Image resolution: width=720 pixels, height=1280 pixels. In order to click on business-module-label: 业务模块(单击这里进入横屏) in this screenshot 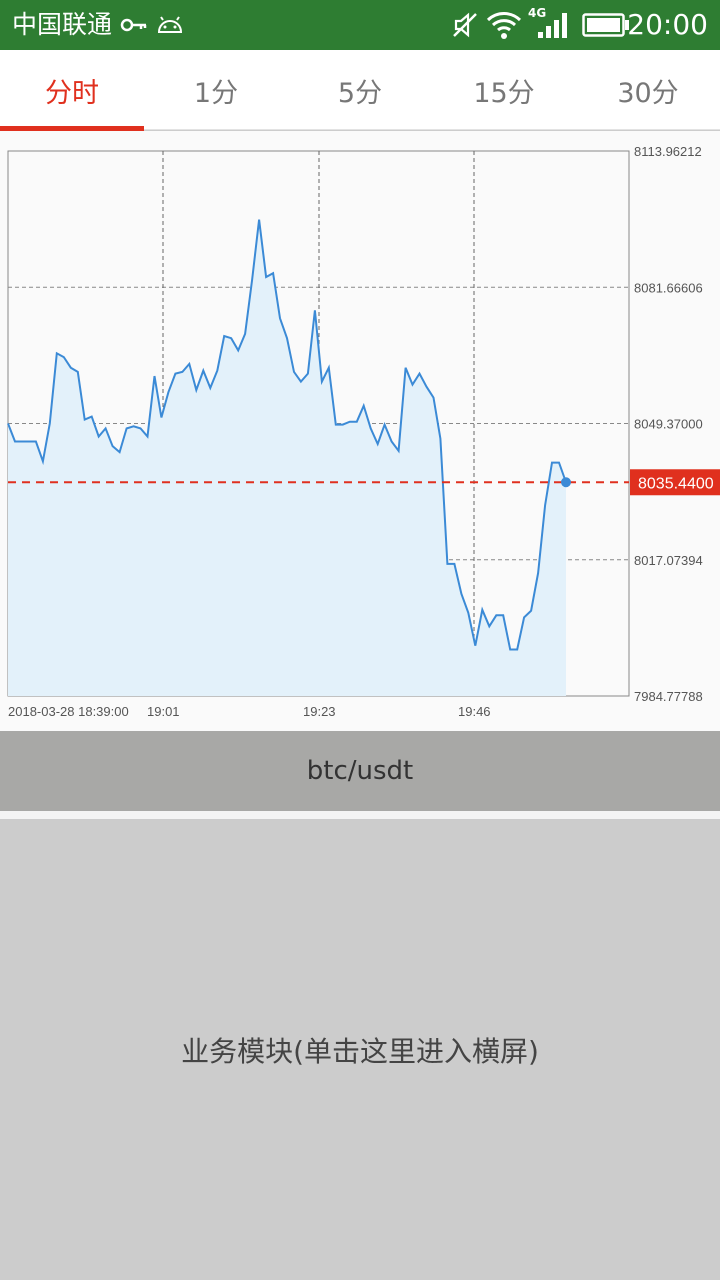, I will do `click(360, 1051)`.